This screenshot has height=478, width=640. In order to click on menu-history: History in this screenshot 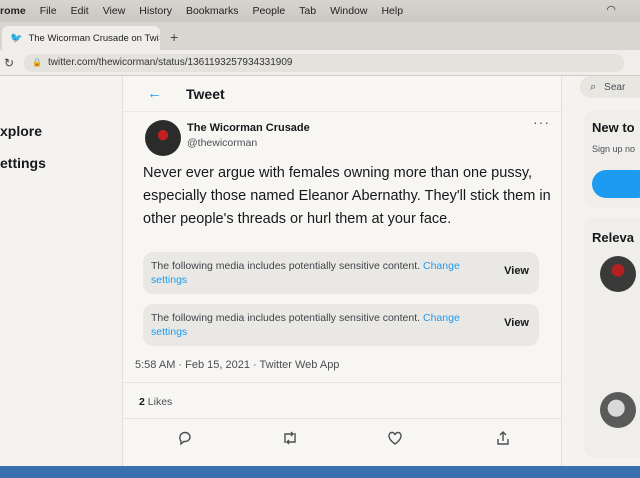, I will do `click(155, 11)`.